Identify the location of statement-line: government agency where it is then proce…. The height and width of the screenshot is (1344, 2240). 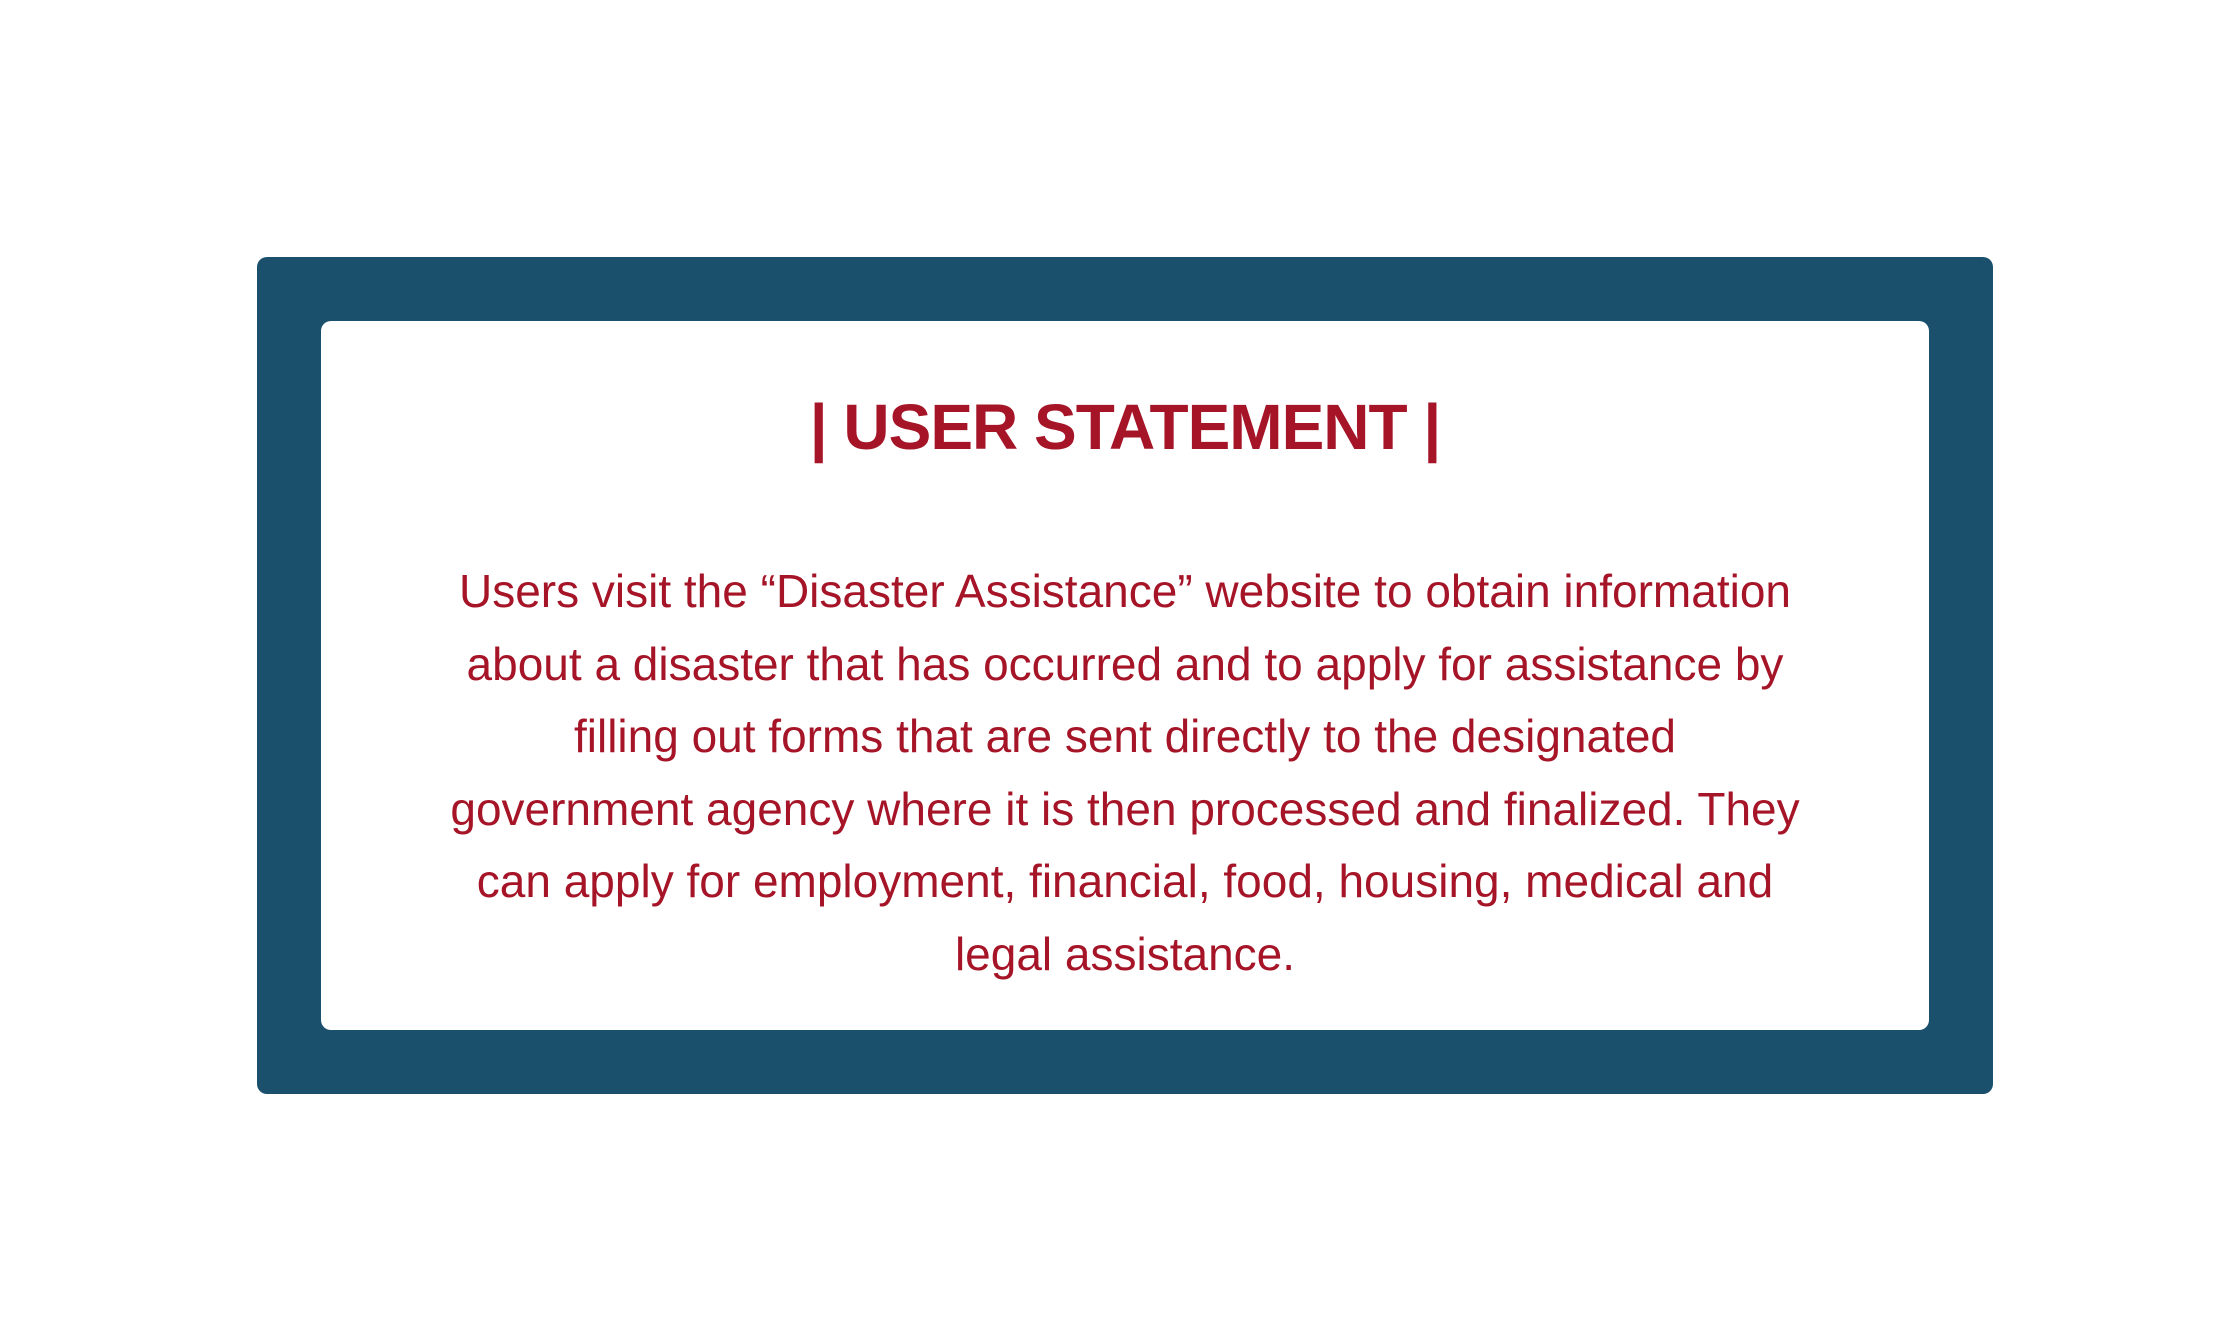
(1125, 808).